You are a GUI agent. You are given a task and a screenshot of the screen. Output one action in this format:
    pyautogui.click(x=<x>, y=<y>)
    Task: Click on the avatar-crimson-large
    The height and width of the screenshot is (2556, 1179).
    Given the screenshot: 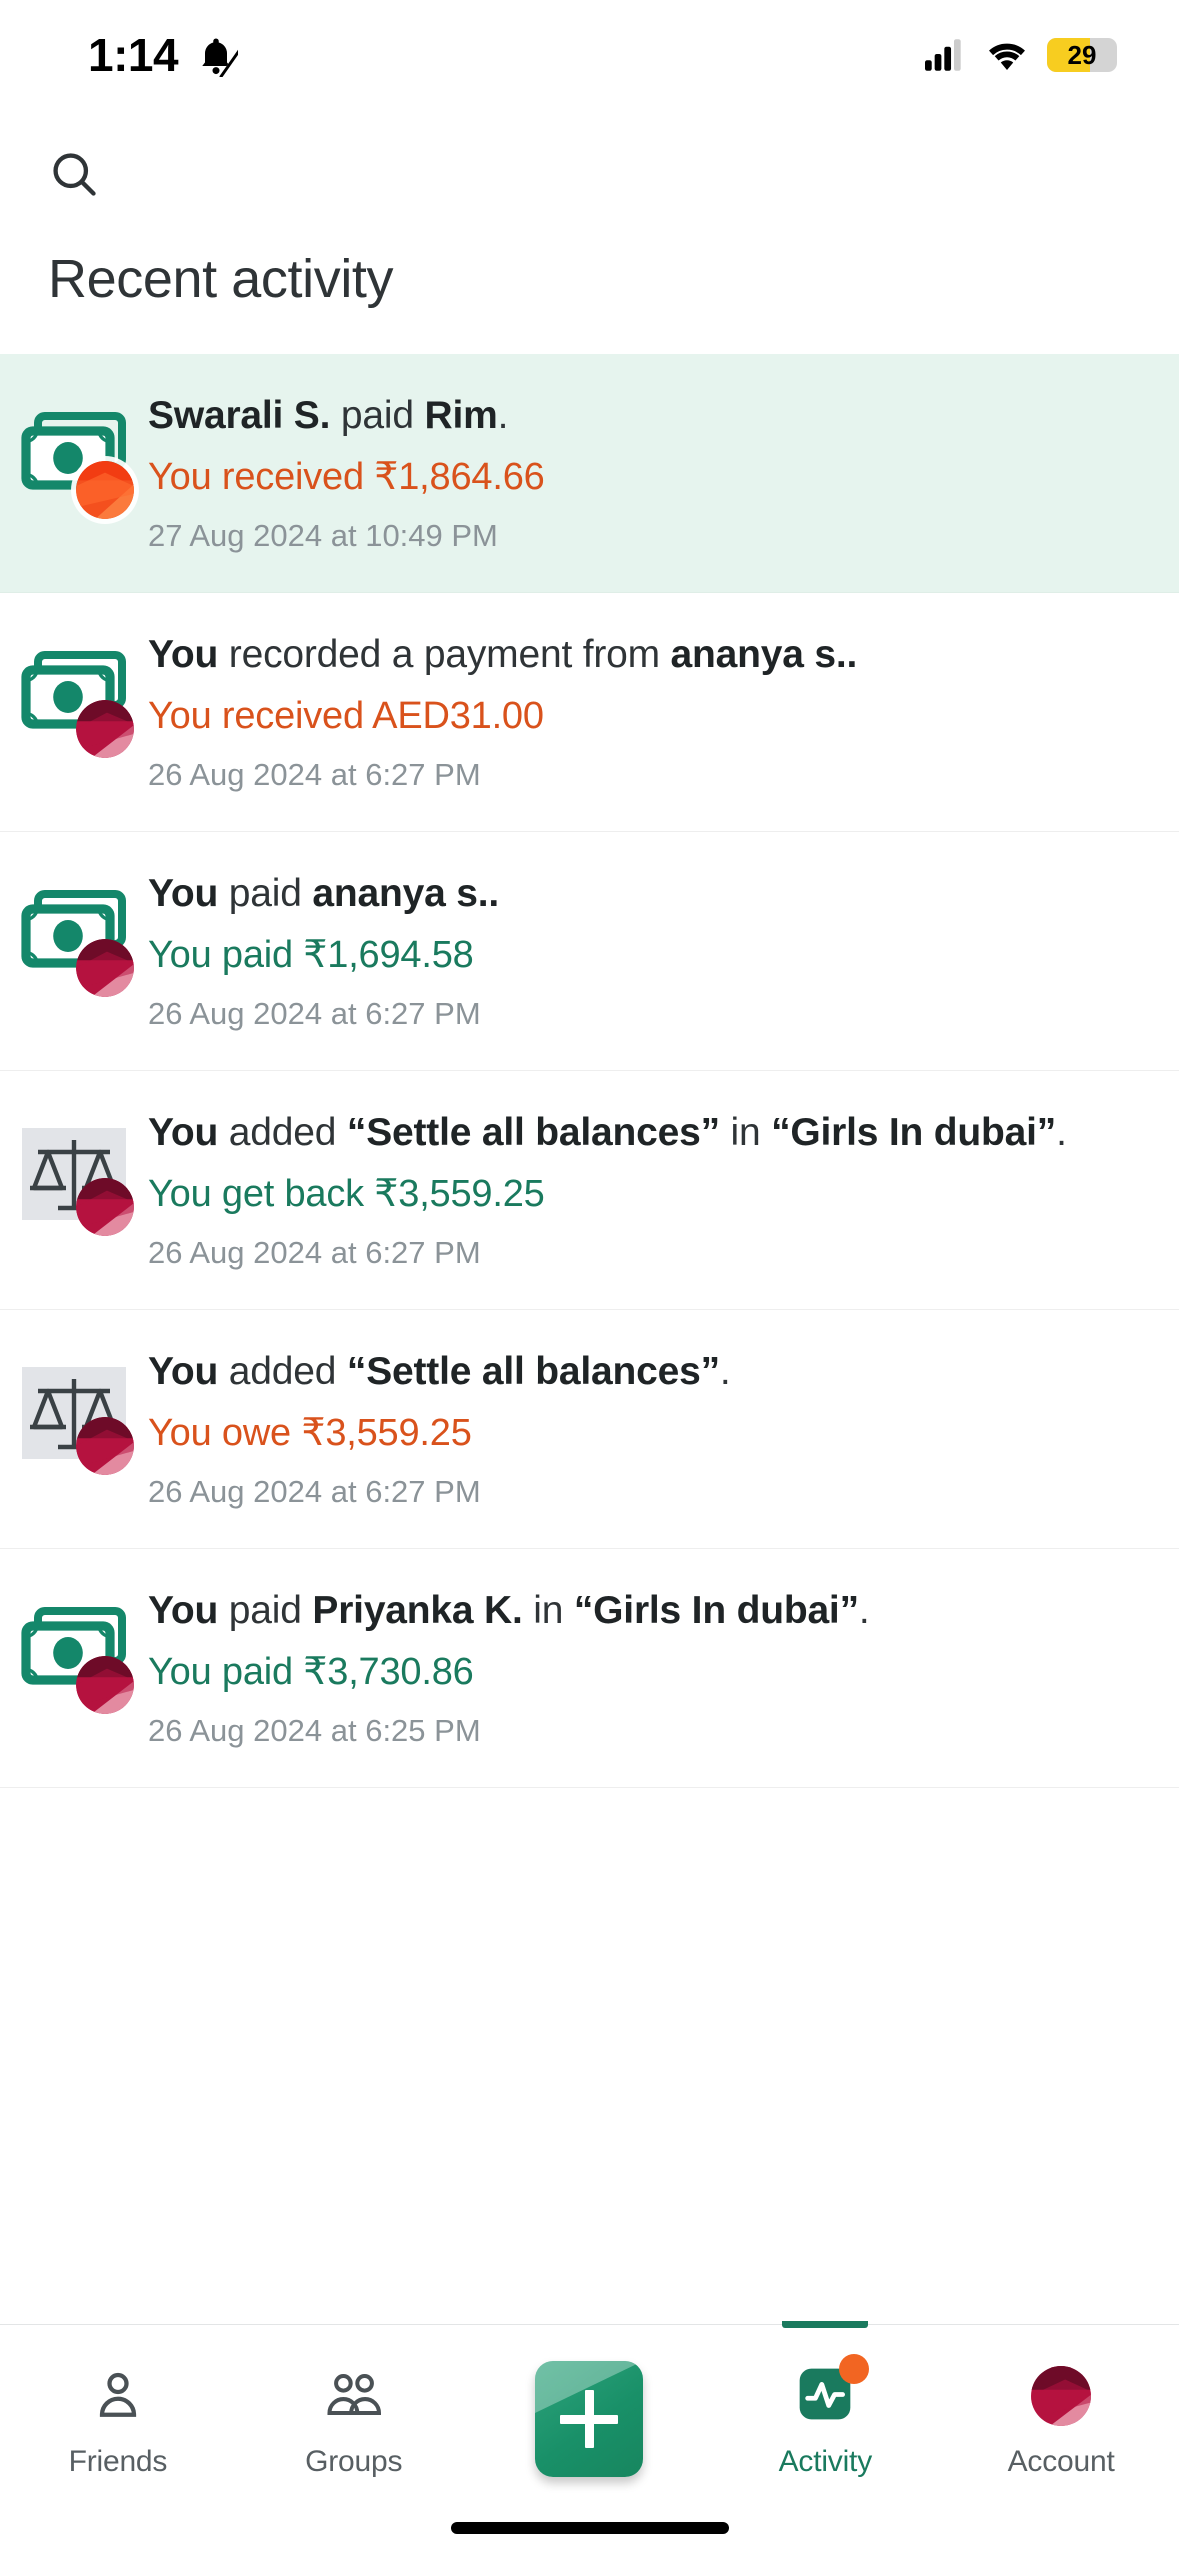 What is the action you would take?
    pyautogui.click(x=1061, y=2396)
    